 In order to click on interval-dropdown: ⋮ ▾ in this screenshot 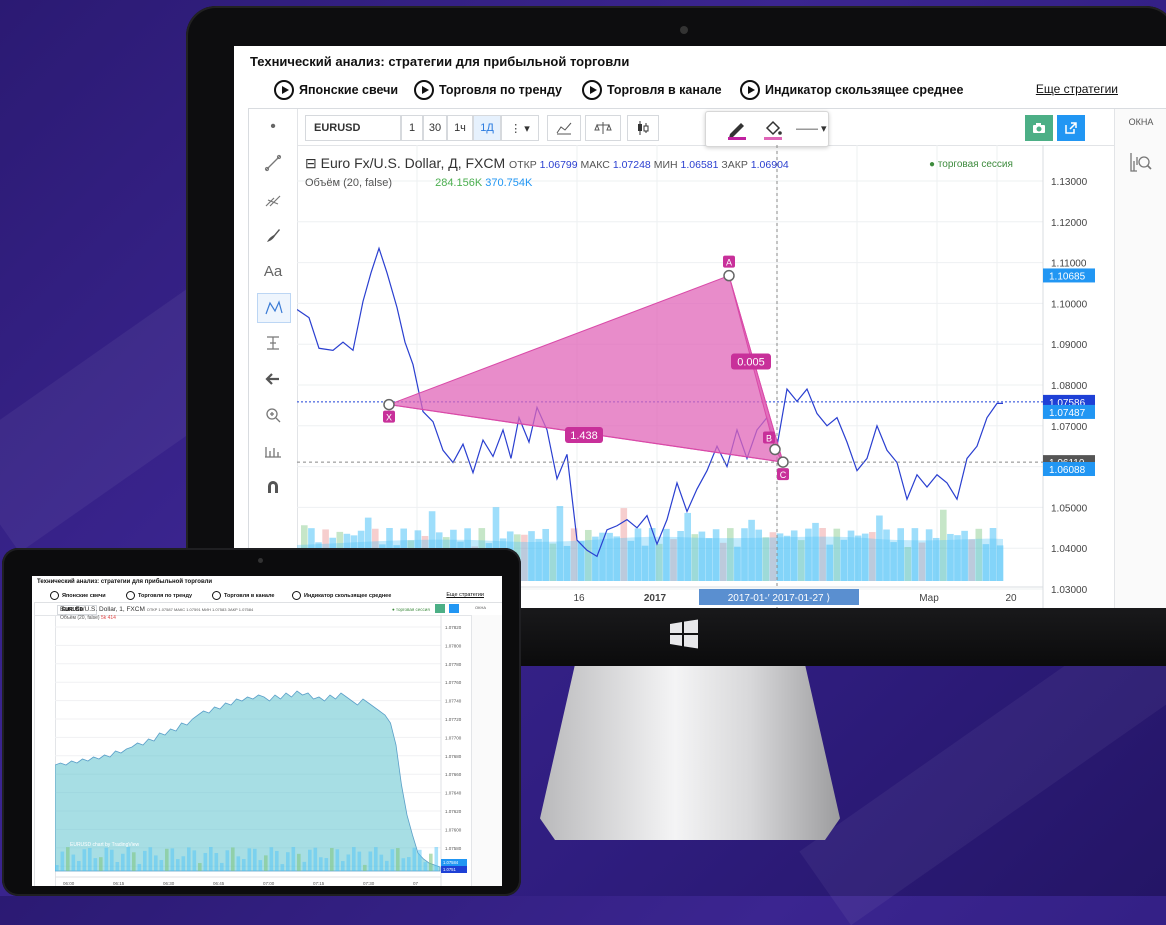, I will do `click(520, 128)`.